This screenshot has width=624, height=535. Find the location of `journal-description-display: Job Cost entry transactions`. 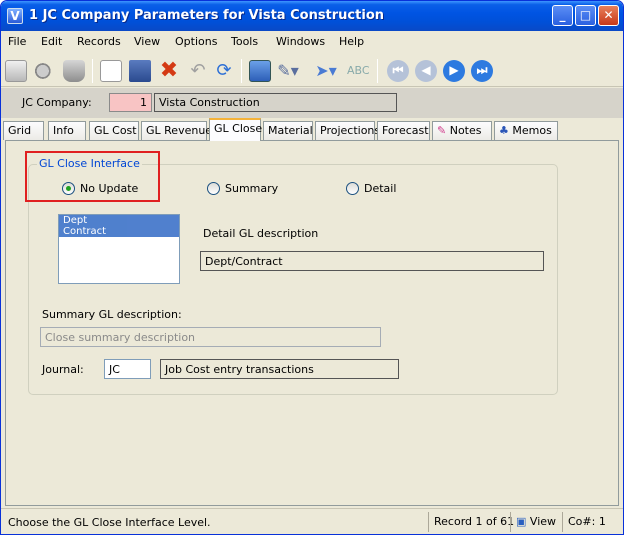

journal-description-display: Job Cost entry transactions is located at coordinates (279, 369).